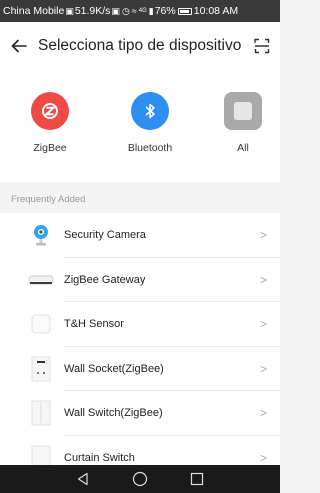 The image size is (320, 493). I want to click on scan-icon, so click(262, 46).